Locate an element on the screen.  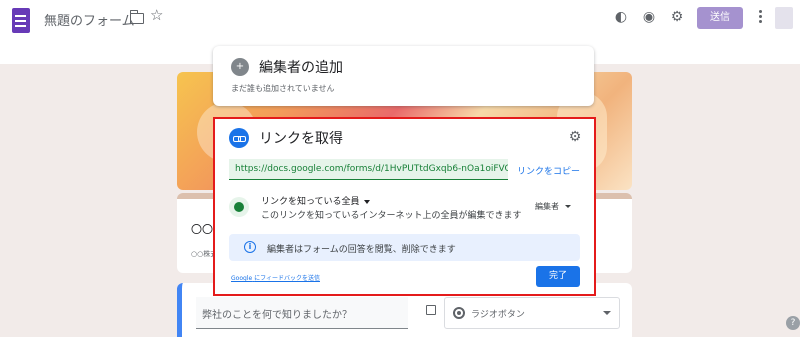
question-type-select: ラジオボタン is located at coordinates (532, 313).